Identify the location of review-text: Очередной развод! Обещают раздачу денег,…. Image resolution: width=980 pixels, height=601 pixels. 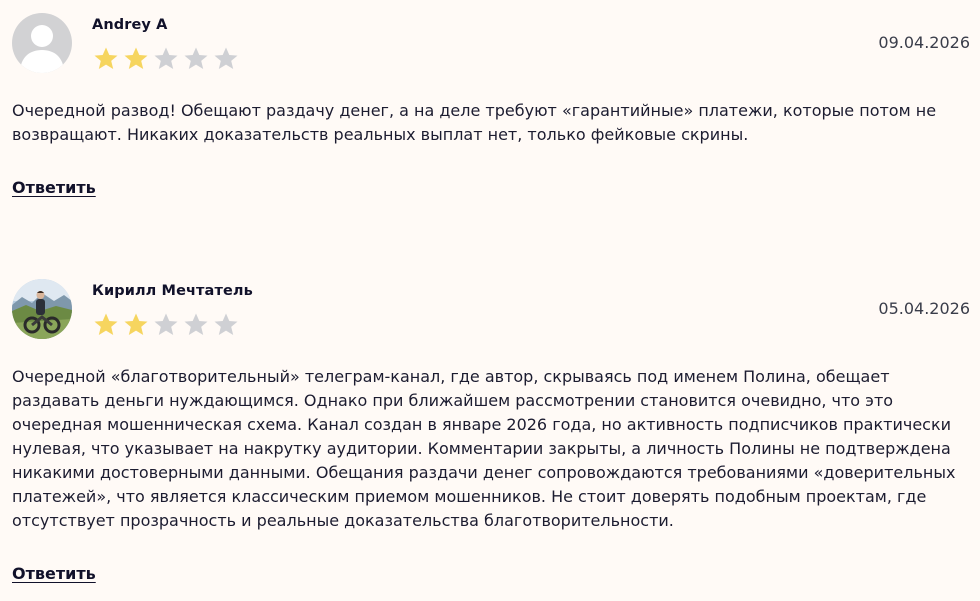
(474, 122).